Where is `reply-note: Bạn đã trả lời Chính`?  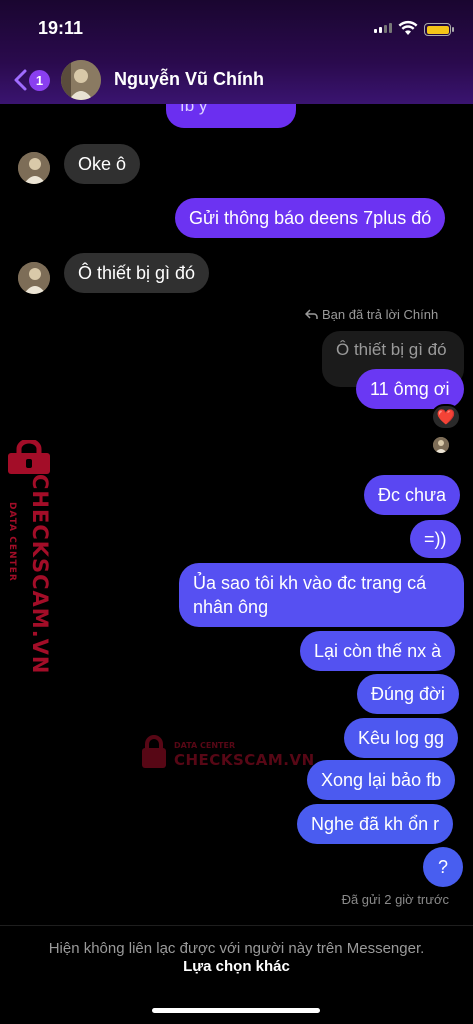
reply-note: Bạn đã trả lời Chính is located at coordinates (371, 314).